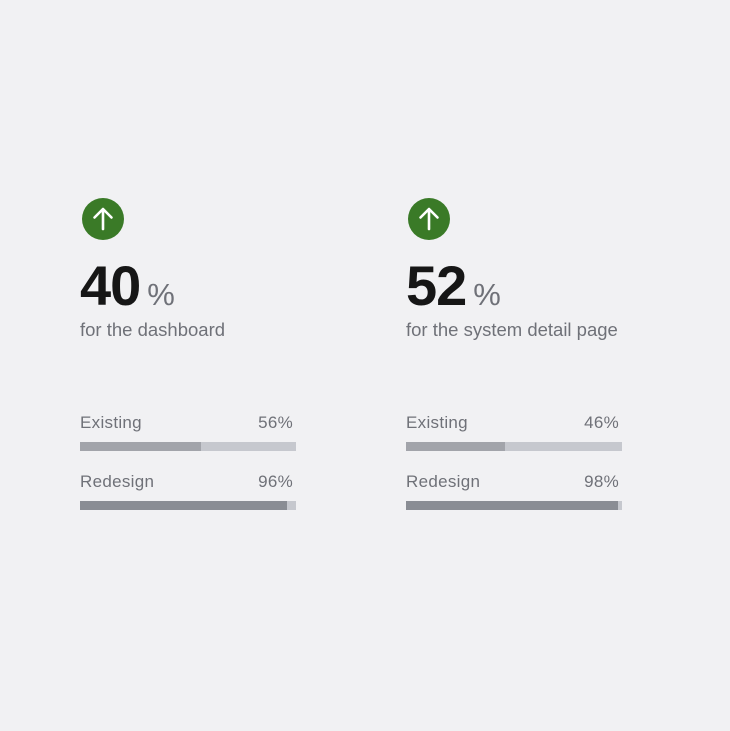 This screenshot has width=730, height=731. Describe the element at coordinates (514, 432) in the screenshot. I see `bar-row-existing: Existing 46%` at that location.